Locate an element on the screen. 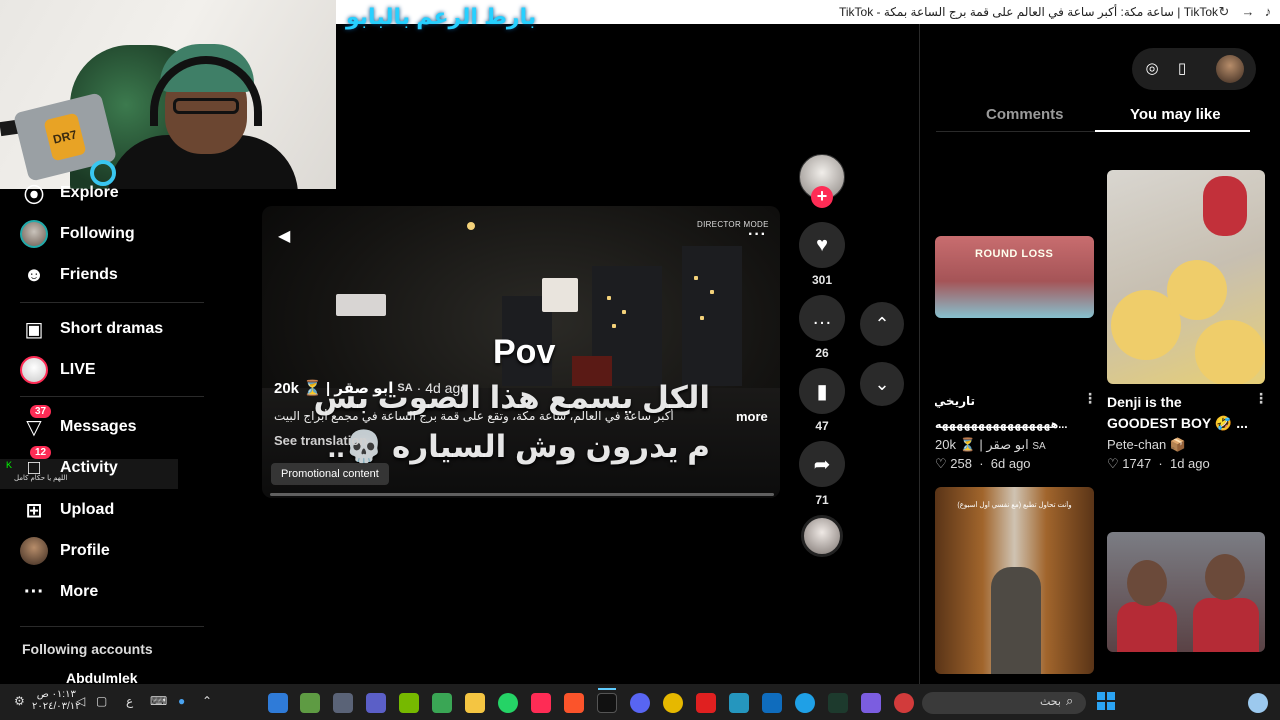  sidebar-item-explore: ⦿ Explore is located at coordinates (69, 193).